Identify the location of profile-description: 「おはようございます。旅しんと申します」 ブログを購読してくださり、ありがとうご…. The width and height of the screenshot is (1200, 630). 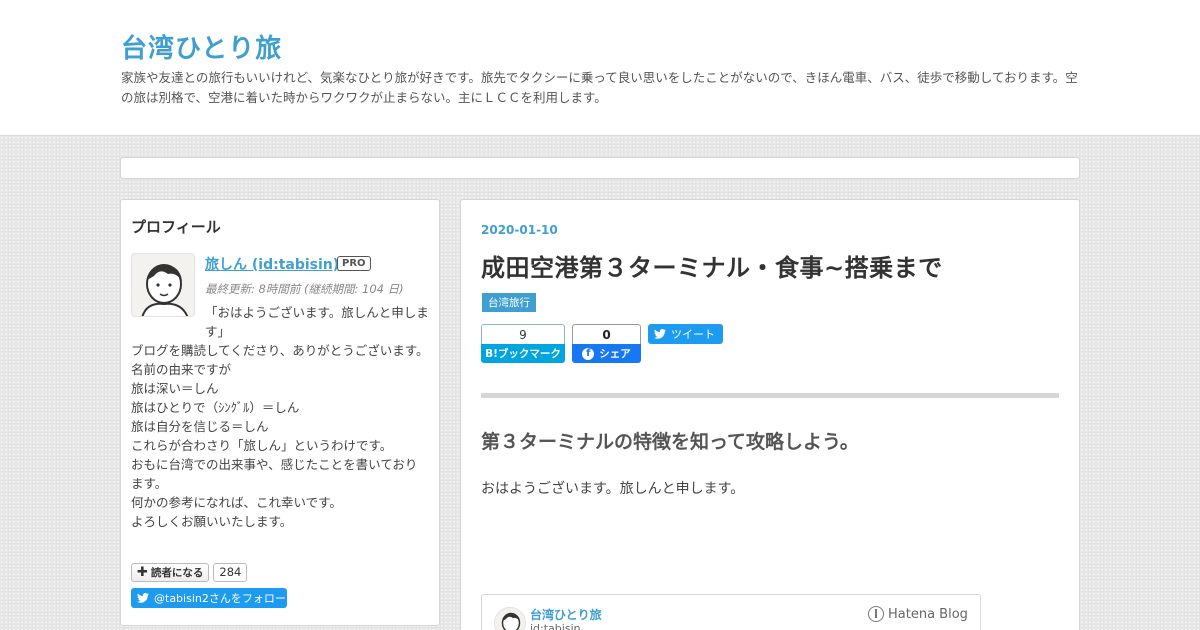
(280, 417).